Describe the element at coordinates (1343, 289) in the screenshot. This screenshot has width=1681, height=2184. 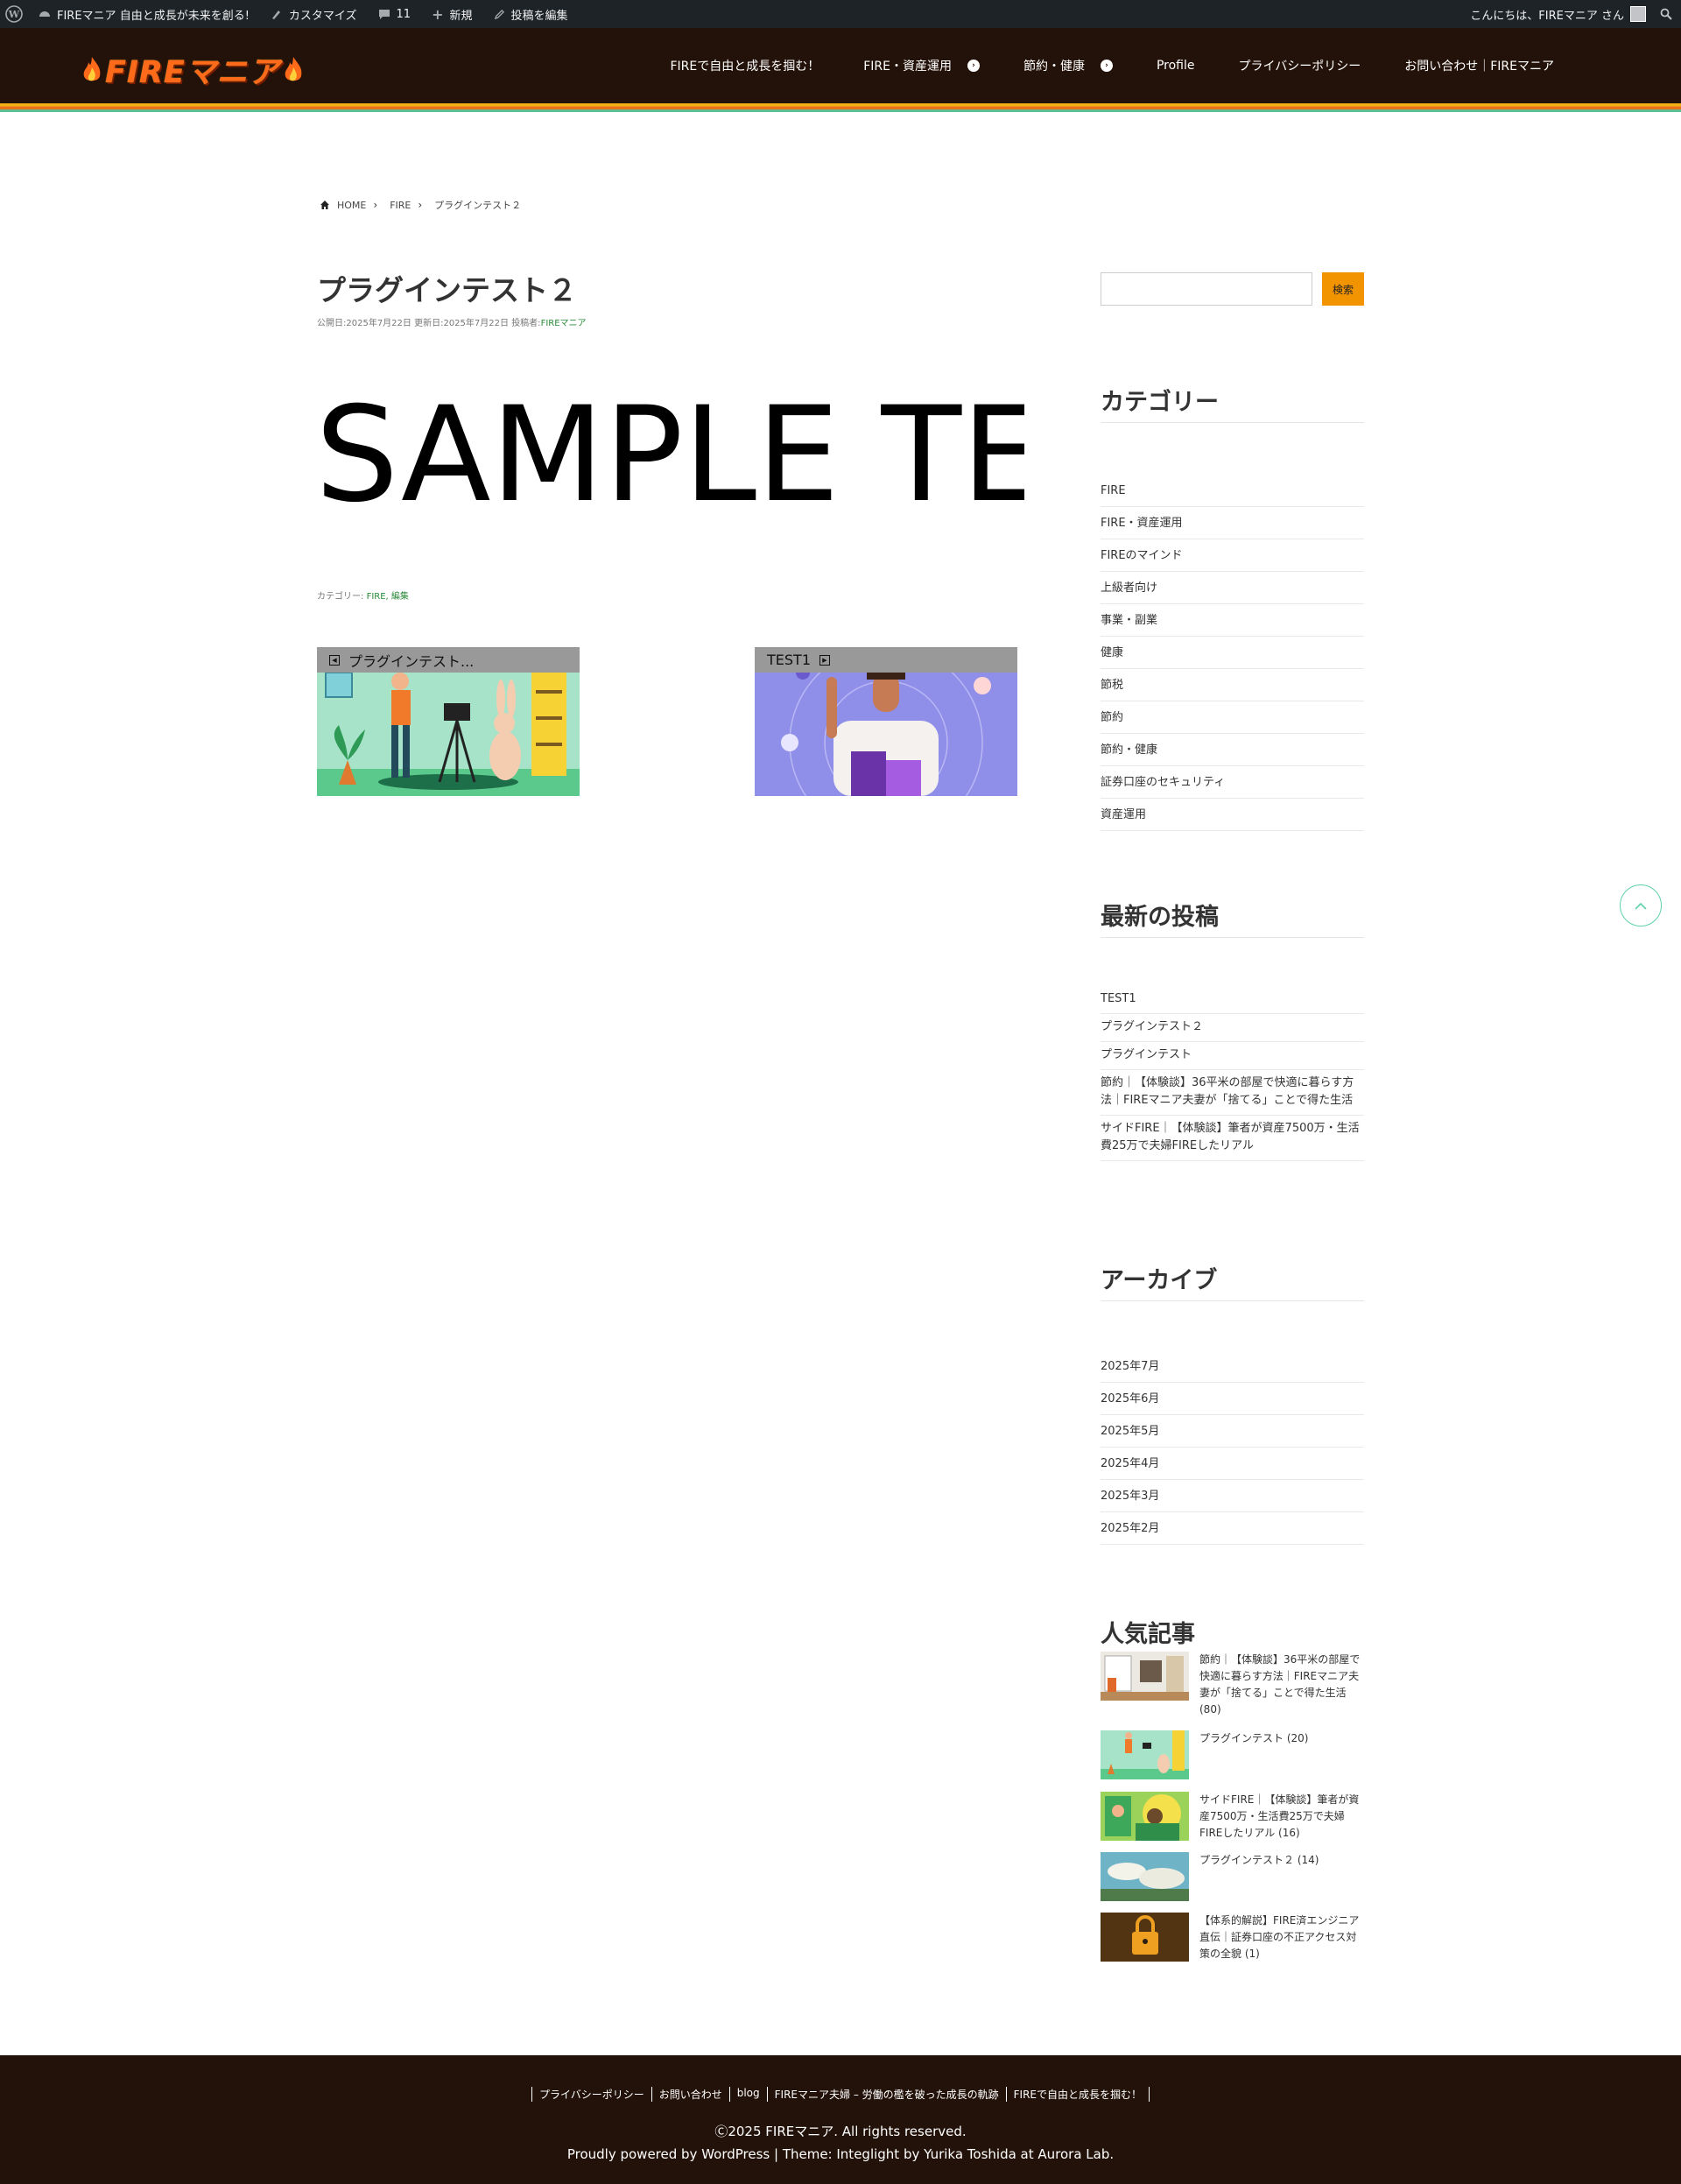
I see `search-button: 検索` at that location.